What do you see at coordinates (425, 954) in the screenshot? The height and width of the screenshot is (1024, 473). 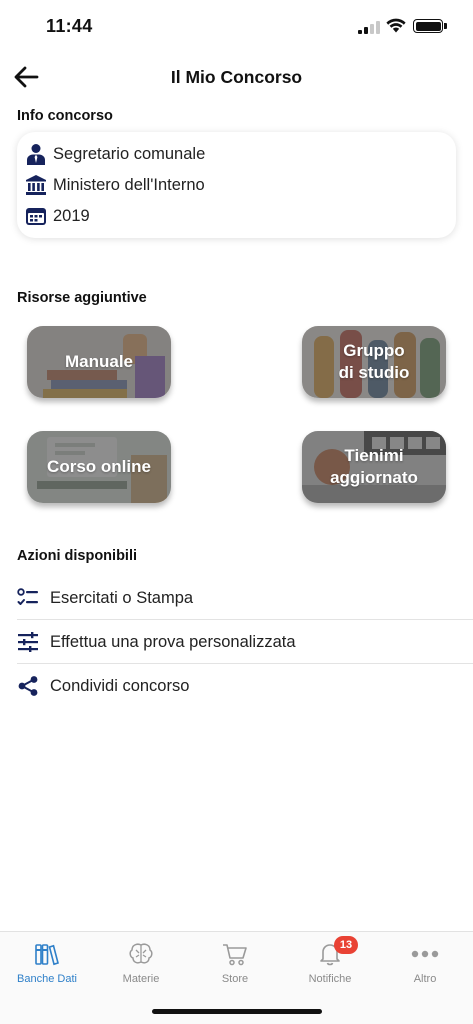 I see `more-dots-icon` at bounding box center [425, 954].